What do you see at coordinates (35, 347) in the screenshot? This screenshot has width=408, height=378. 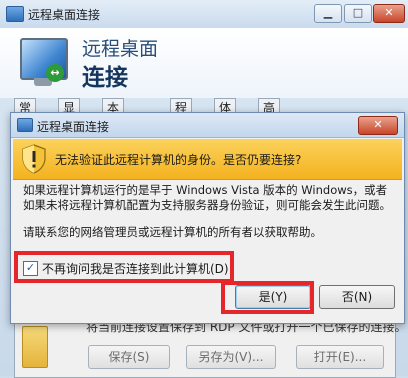 I see `folder-icon` at bounding box center [35, 347].